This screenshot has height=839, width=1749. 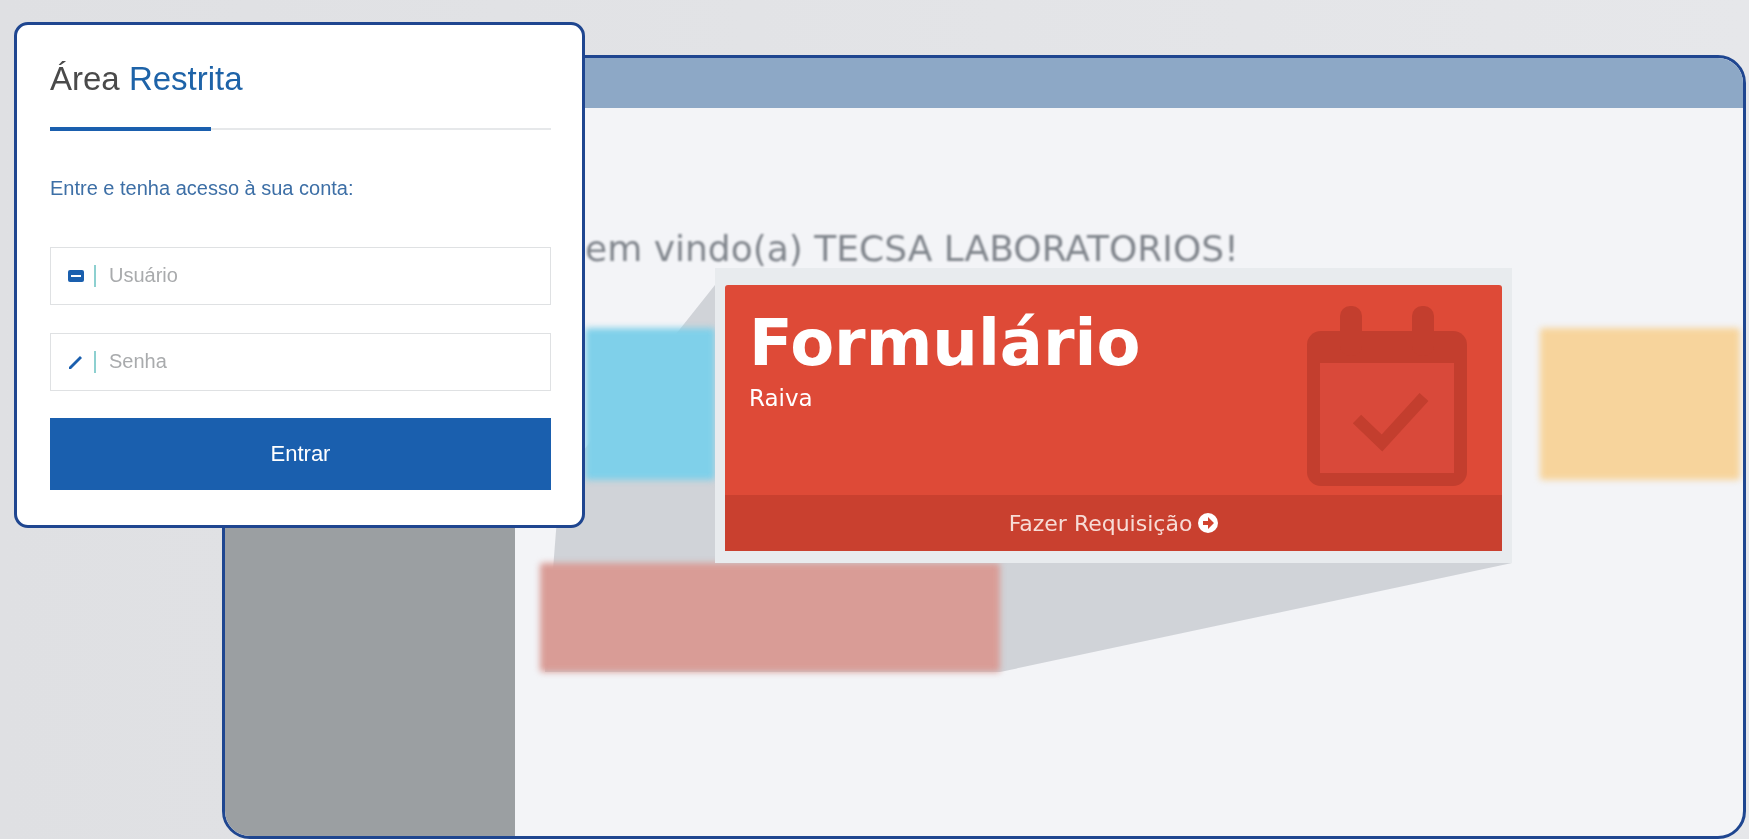 What do you see at coordinates (1208, 523) in the screenshot?
I see `arrow-circle-icon` at bounding box center [1208, 523].